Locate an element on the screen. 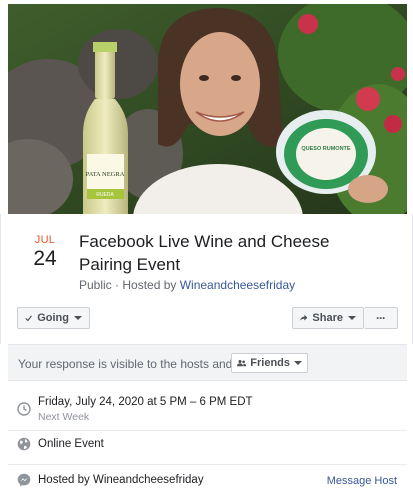  globe-icon is located at coordinates (24, 444).